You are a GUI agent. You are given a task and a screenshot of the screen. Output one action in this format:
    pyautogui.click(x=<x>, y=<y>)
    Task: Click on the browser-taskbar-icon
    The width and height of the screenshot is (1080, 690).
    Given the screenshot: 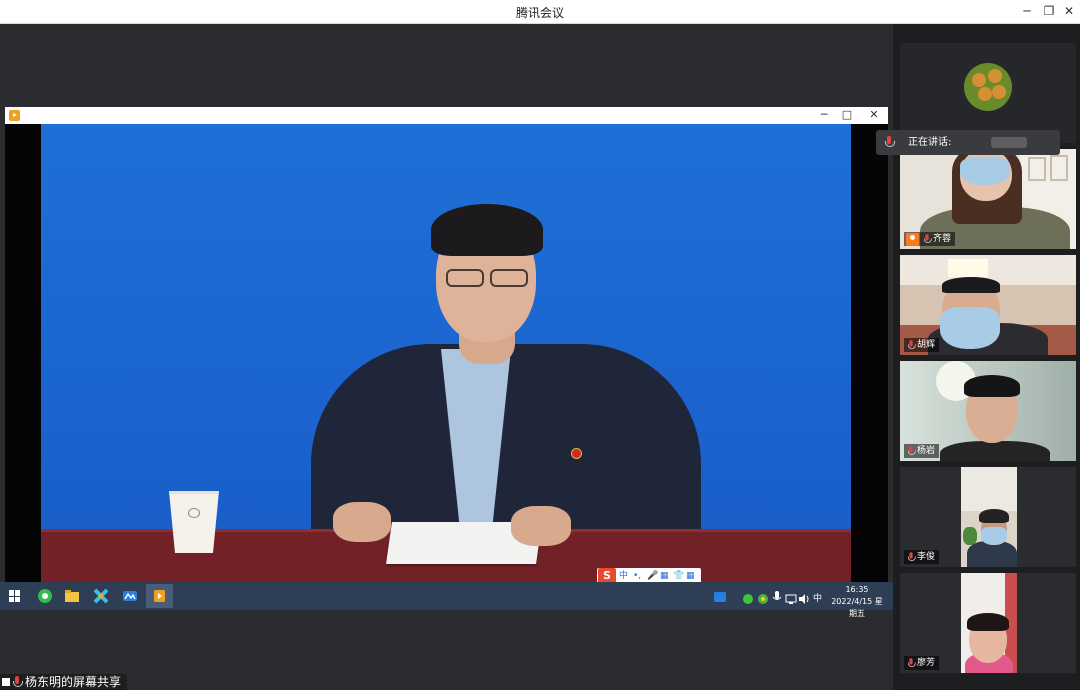 What is the action you would take?
    pyautogui.click(x=45, y=596)
    